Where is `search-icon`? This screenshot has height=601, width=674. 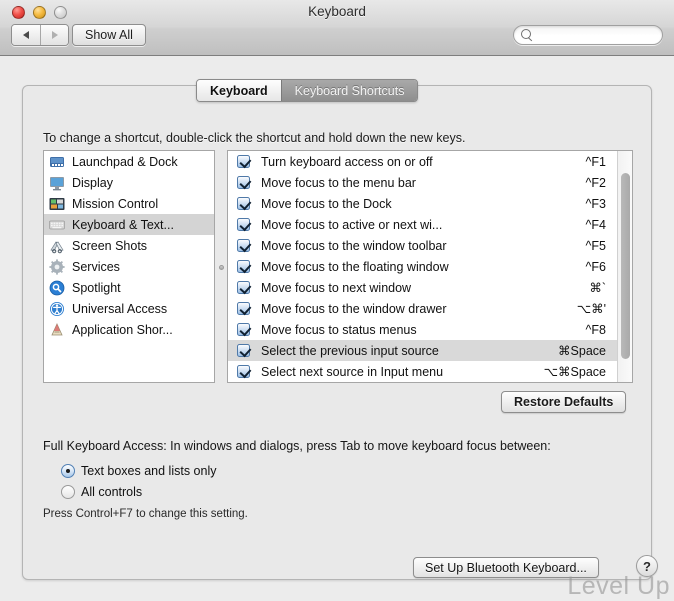 search-icon is located at coordinates (527, 35).